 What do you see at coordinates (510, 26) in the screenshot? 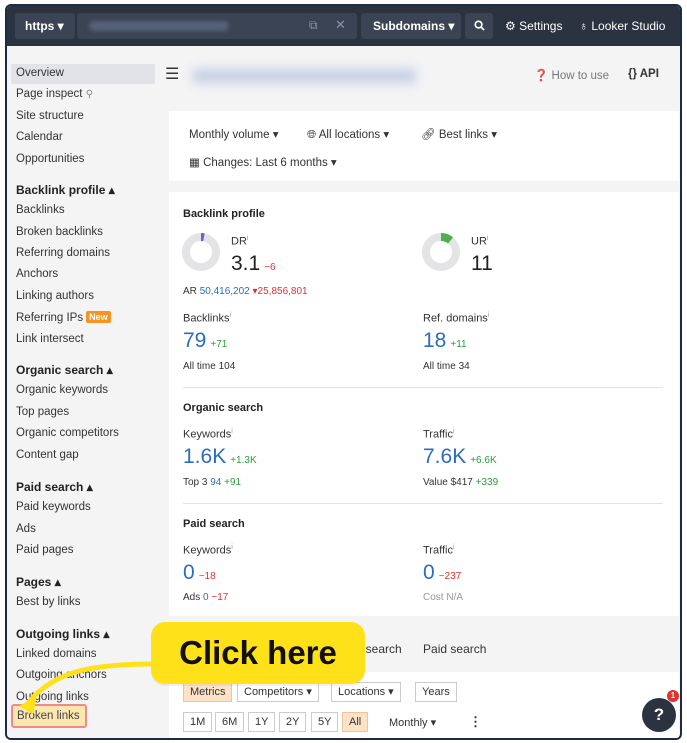
I see `gear-icon: ⚙` at bounding box center [510, 26].